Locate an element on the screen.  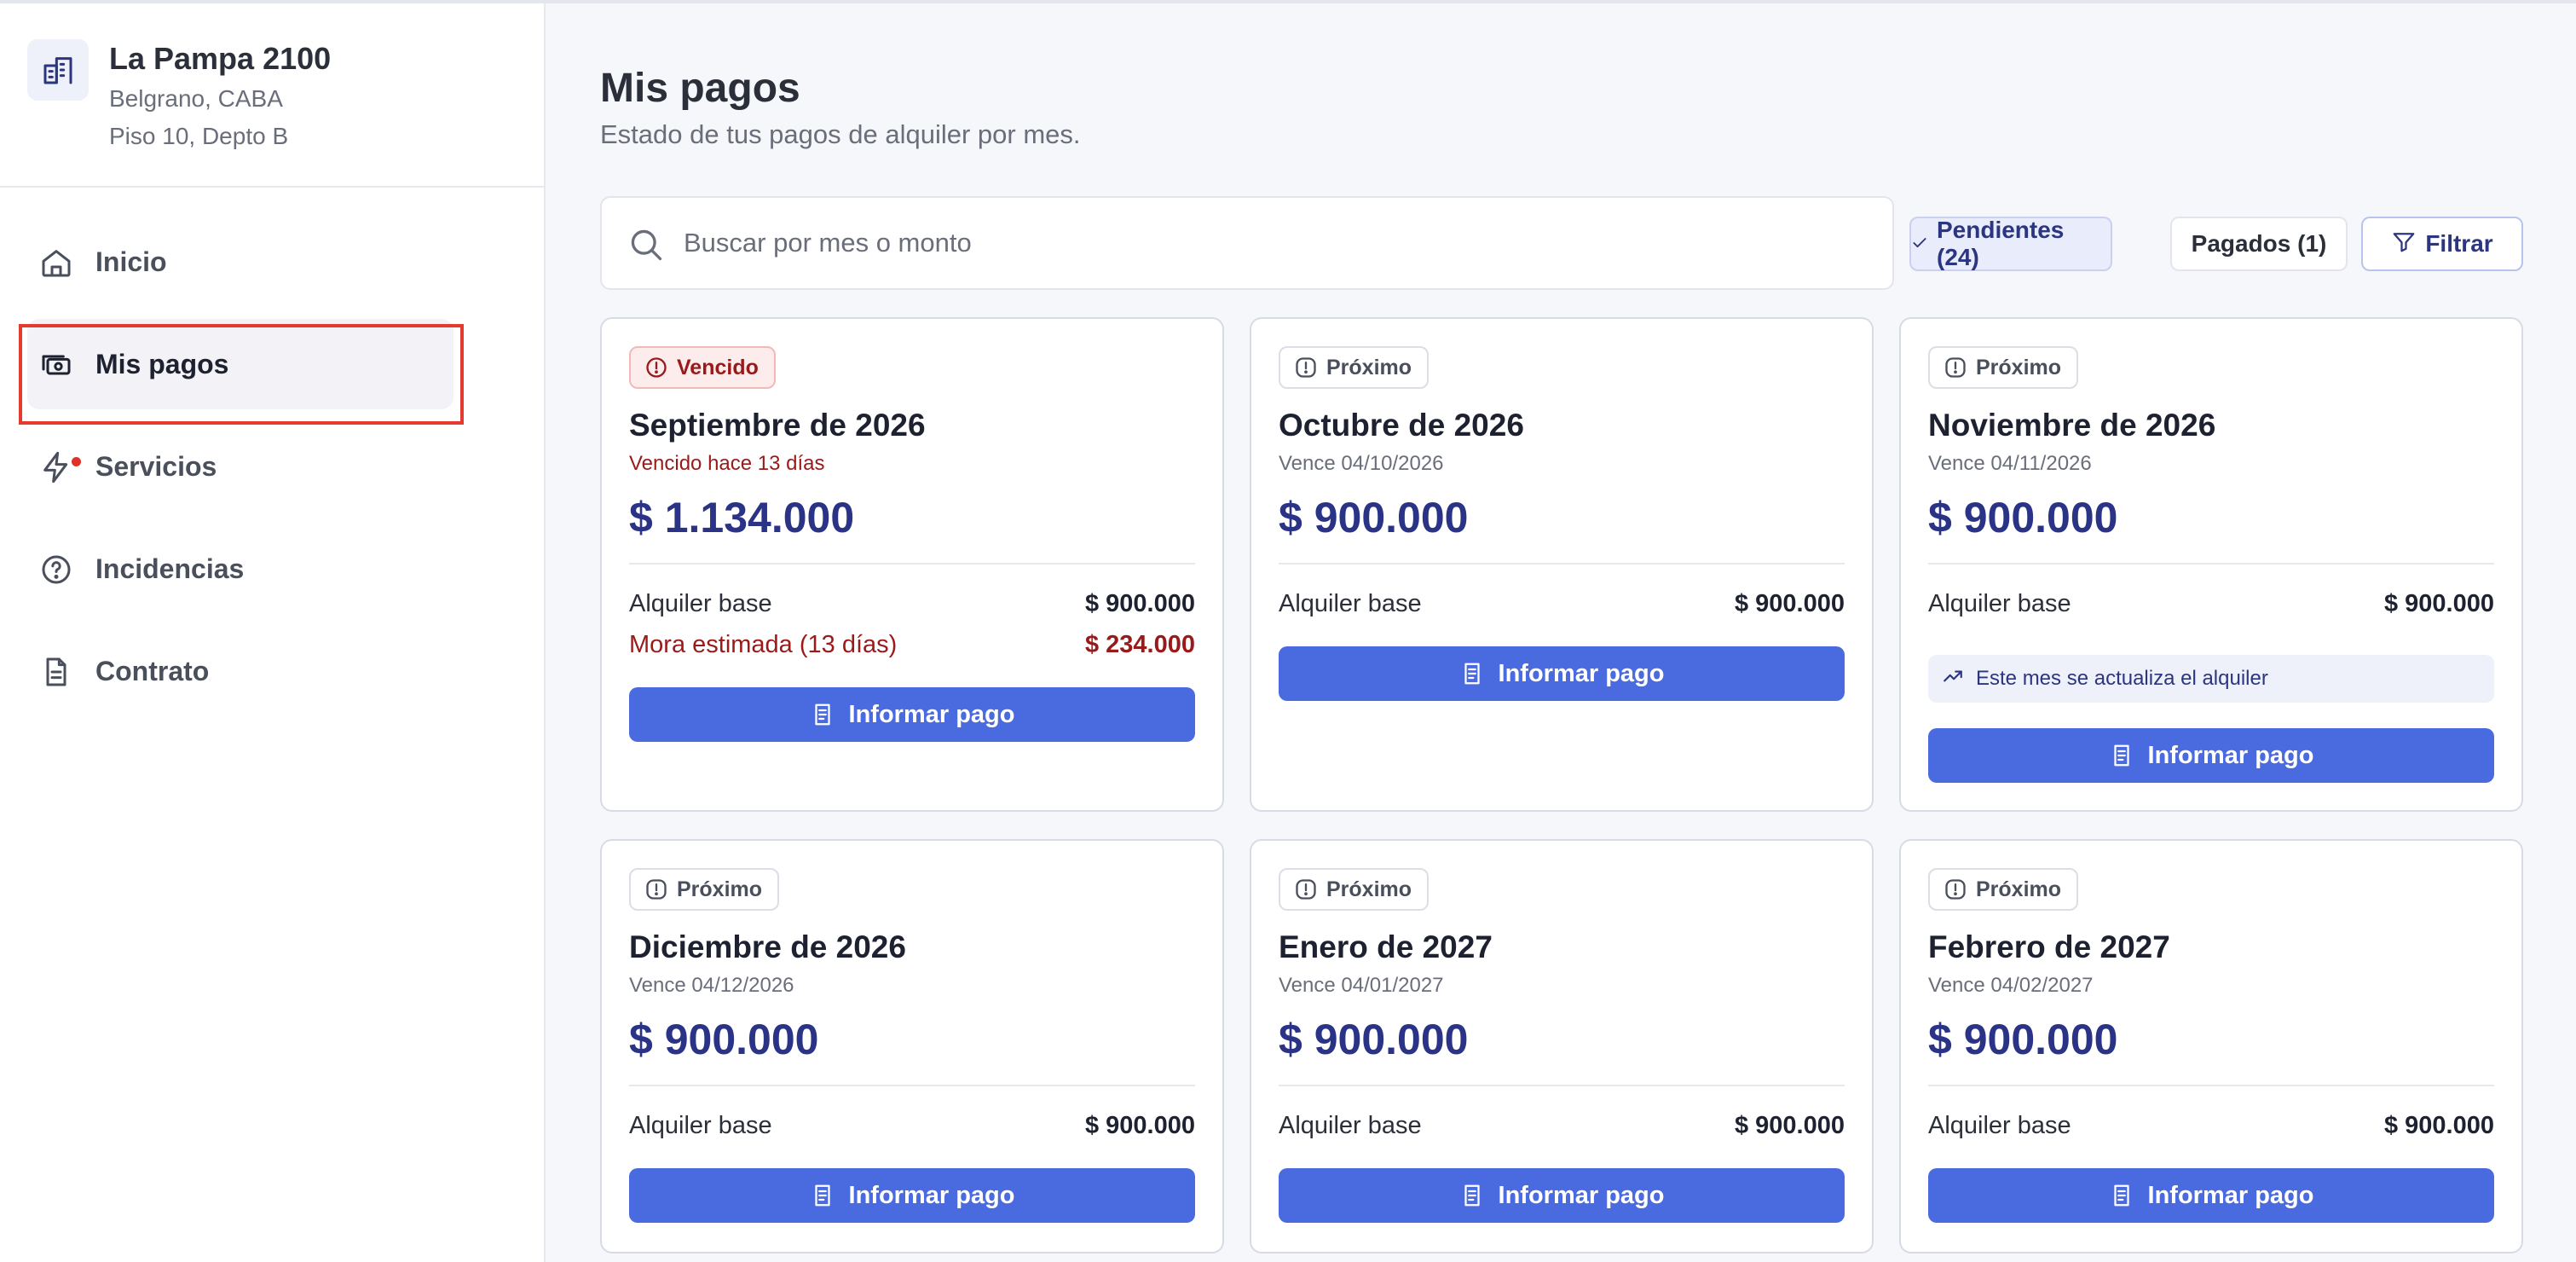
property-neighborhood: Belgrano, CABA is located at coordinates (196, 98).